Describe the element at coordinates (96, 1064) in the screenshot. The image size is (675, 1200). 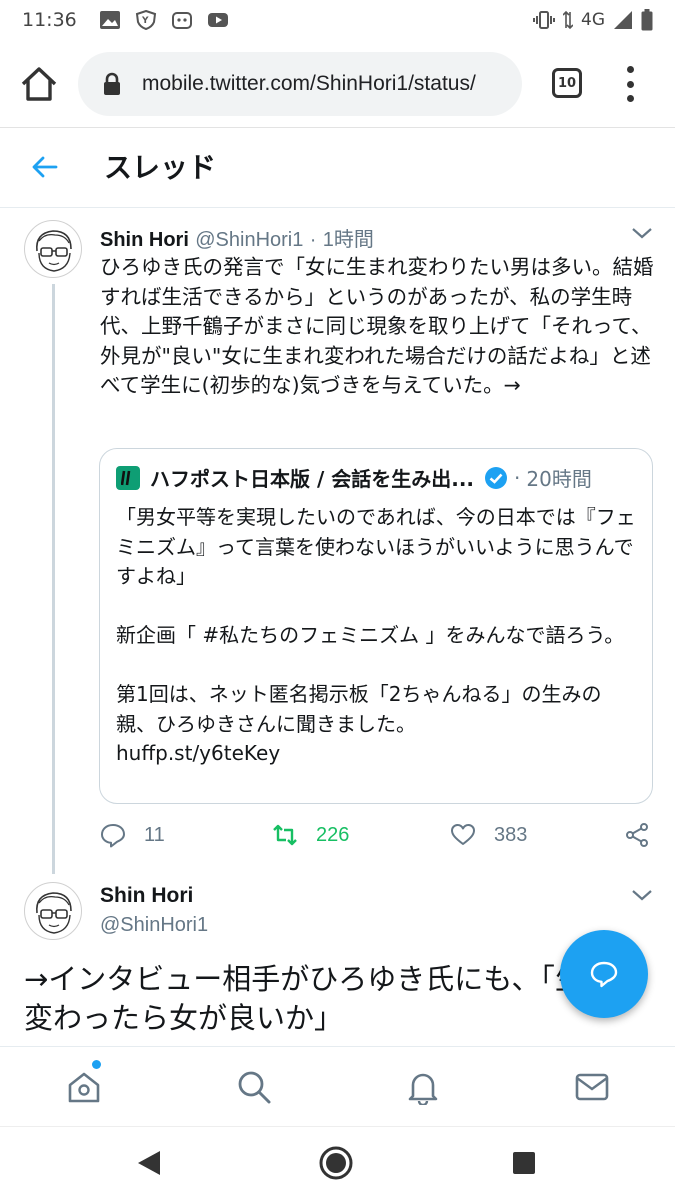
I see `notification-dot` at that location.